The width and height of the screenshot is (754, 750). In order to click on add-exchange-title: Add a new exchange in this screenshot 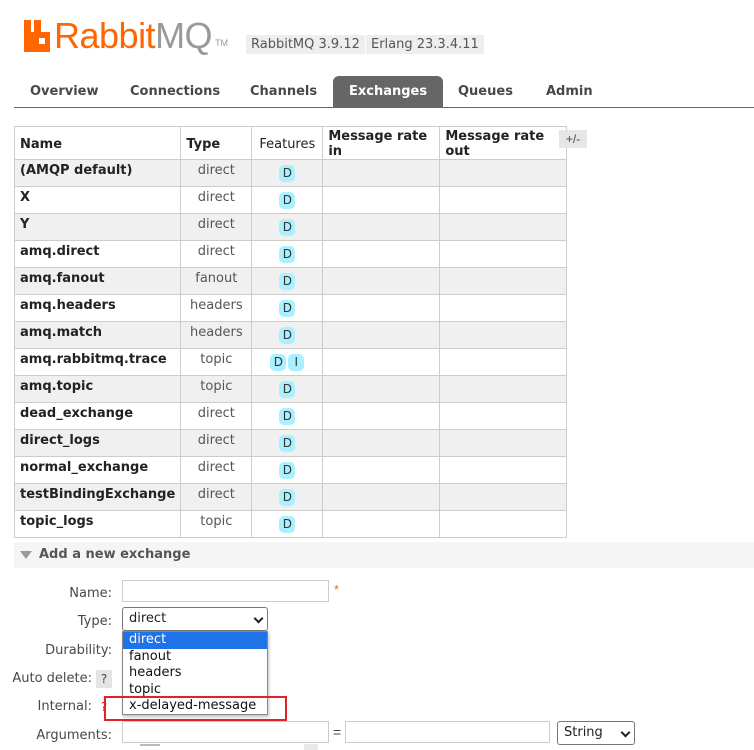, I will do `click(115, 554)`.